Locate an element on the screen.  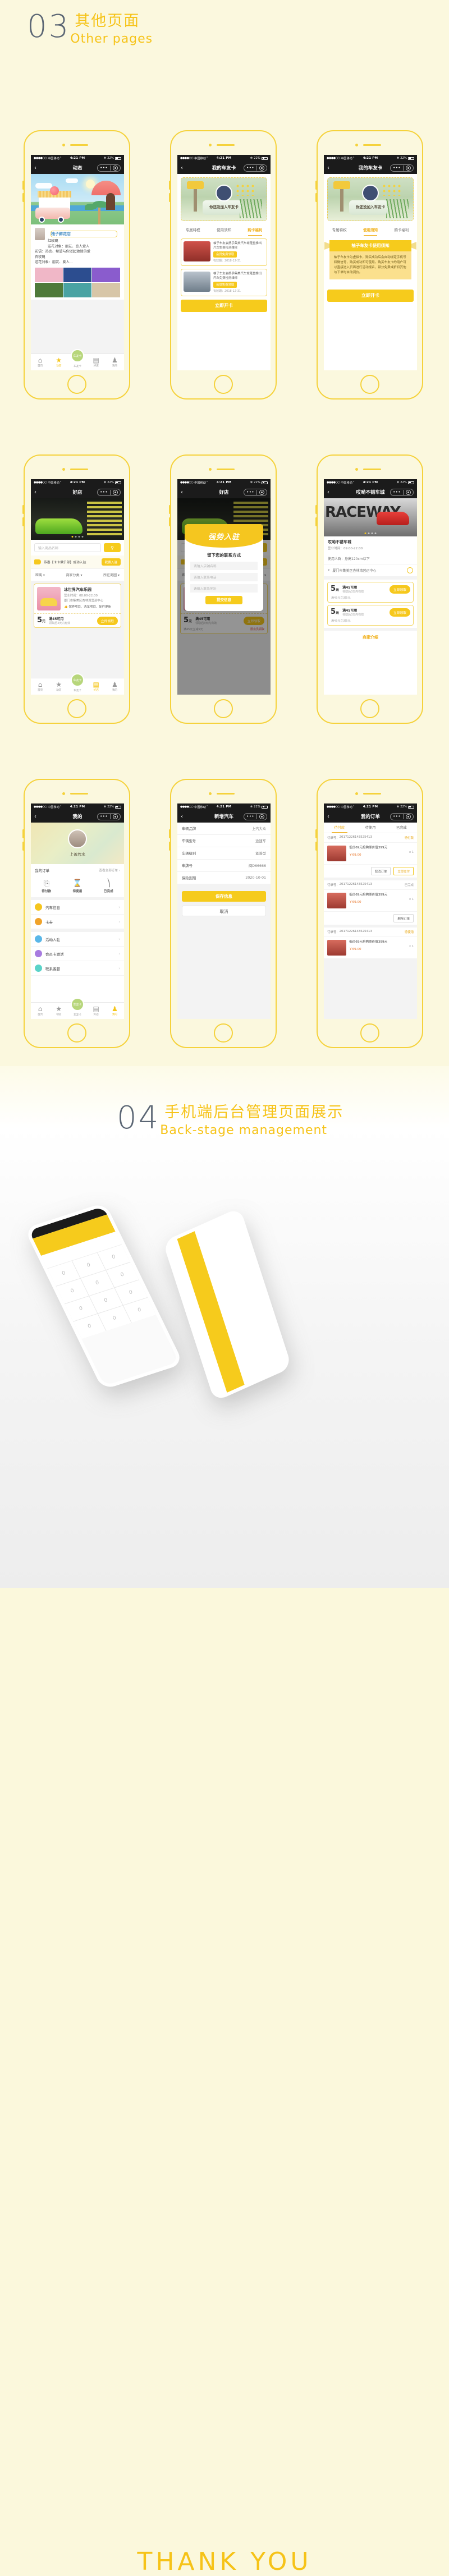
save-button: 保存信息 is located at coordinates (224, 896).